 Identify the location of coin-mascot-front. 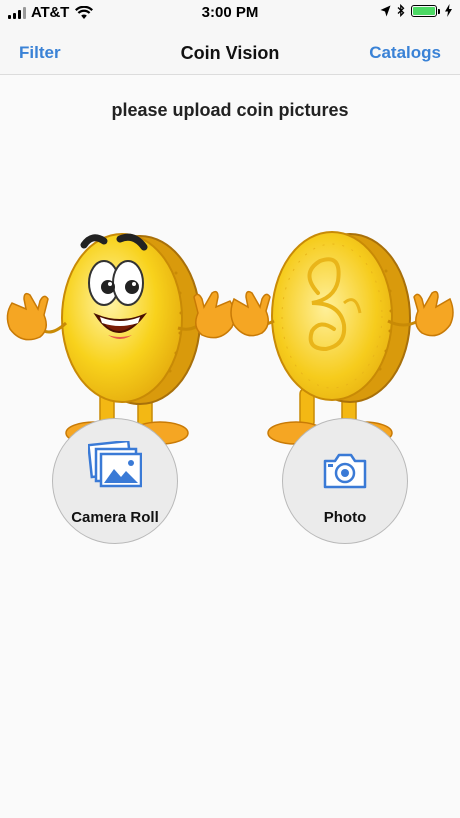
(121, 339).